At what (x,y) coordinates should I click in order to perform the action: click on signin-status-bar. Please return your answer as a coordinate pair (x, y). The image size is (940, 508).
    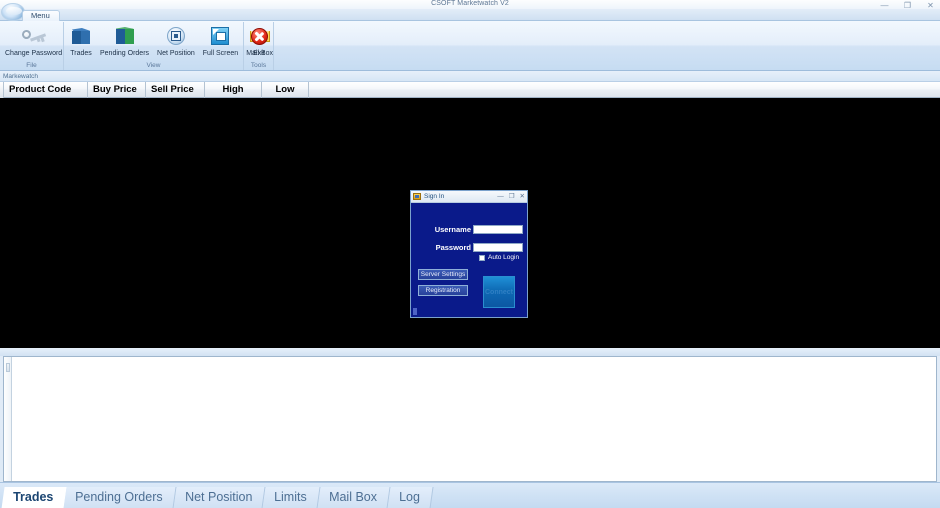
    Looking at the image, I should click on (469, 312).